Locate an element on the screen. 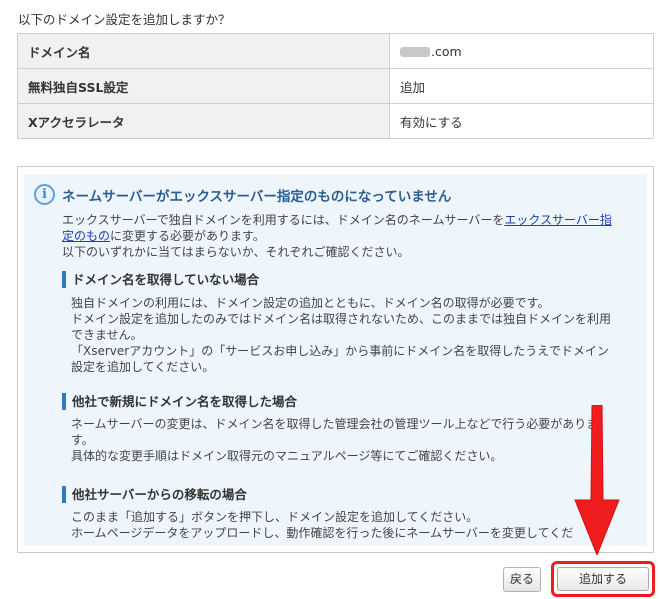 The width and height of the screenshot is (660, 599). row-label-ssl: 無料独自SSL設定 is located at coordinates (203, 86).